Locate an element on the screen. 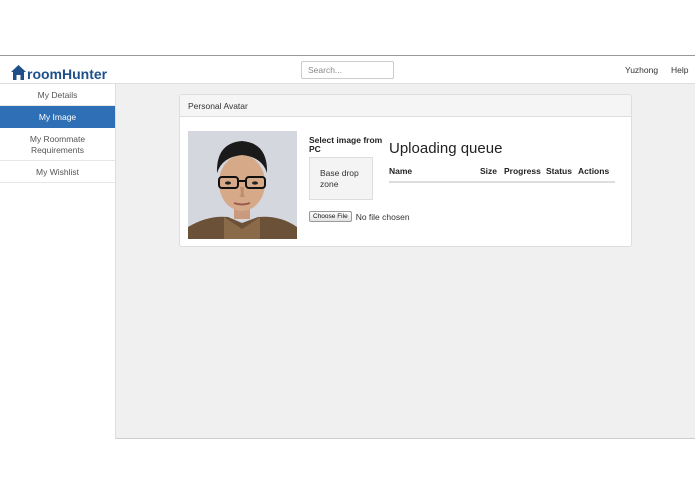 The height and width of the screenshot is (494, 695). select-image-label: Select image from PC is located at coordinates (346, 144).